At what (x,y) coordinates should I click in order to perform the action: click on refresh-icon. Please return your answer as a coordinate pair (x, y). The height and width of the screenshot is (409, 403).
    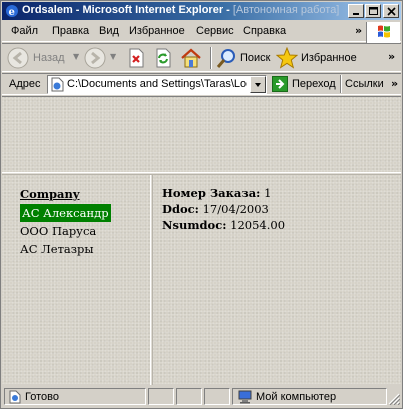
    Looking at the image, I should click on (163, 58).